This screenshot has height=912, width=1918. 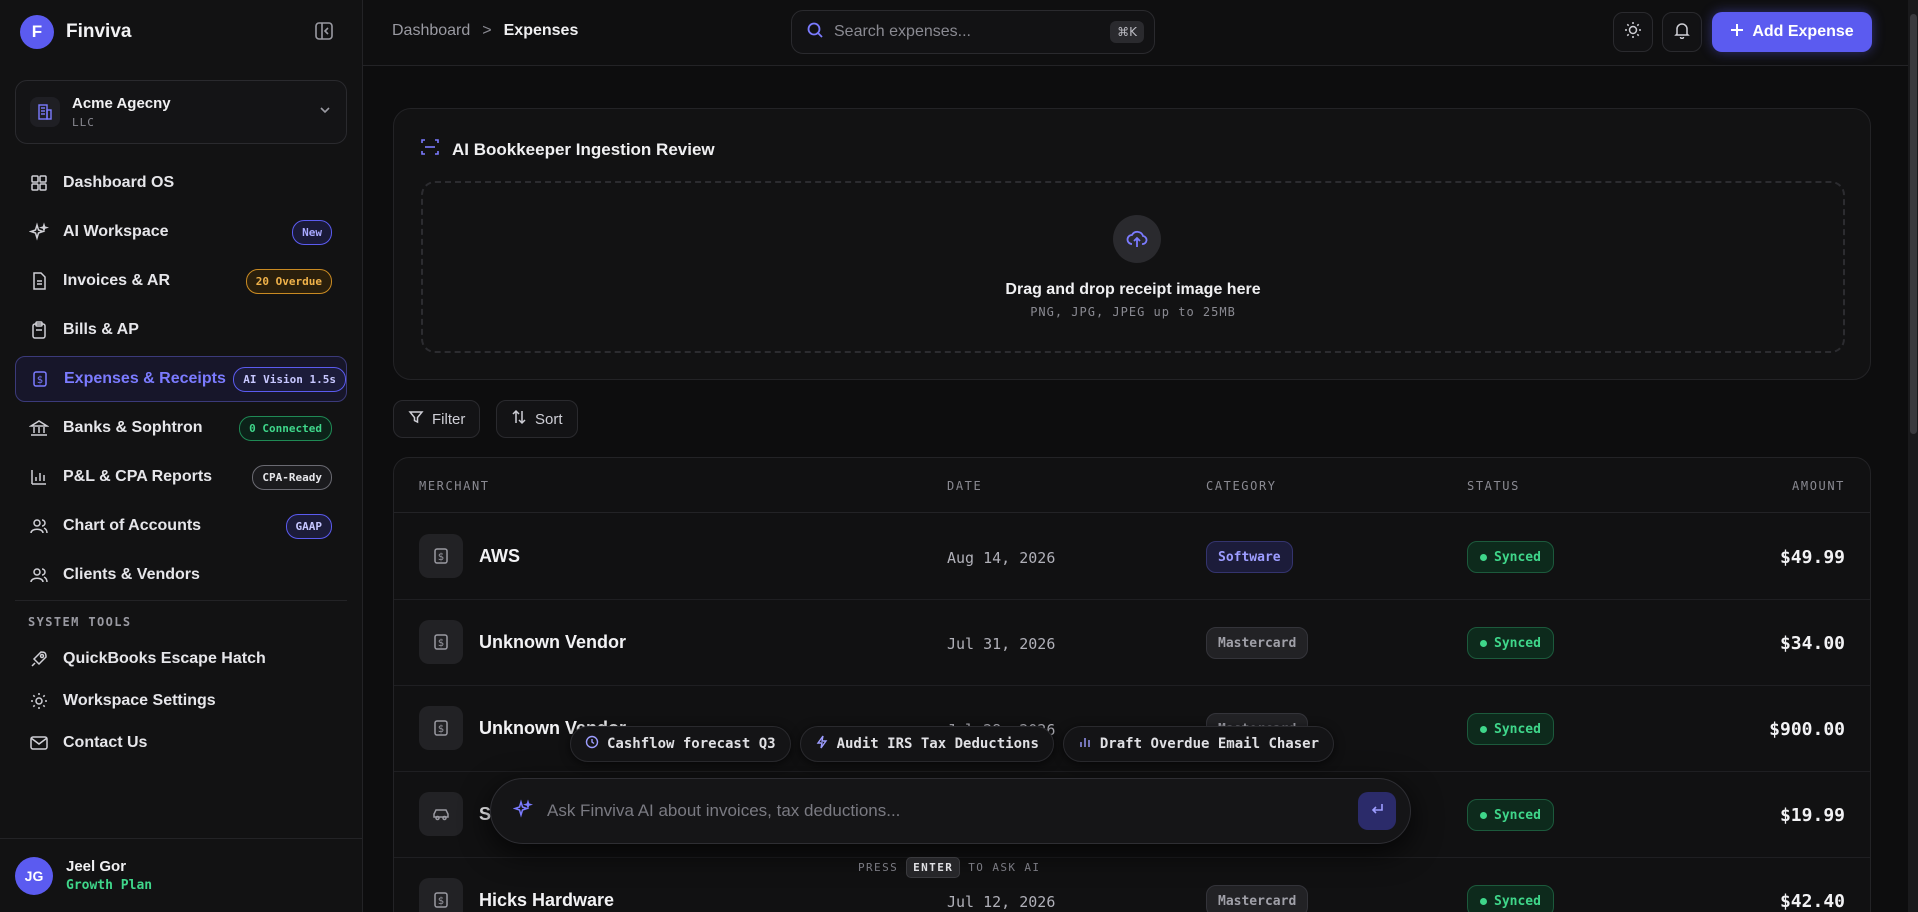 I want to click on sidebar-item-clients: Clients & Vendors, so click(x=181, y=575).